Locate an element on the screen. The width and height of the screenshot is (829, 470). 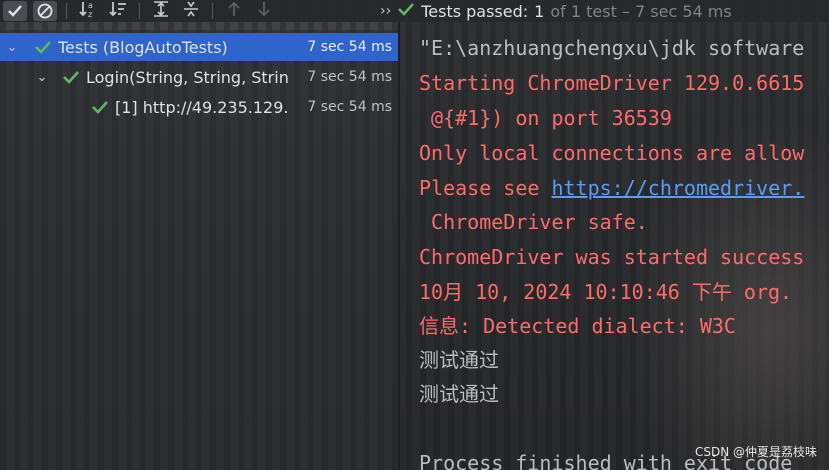
sort-by-duration-button is located at coordinates (118, 11).